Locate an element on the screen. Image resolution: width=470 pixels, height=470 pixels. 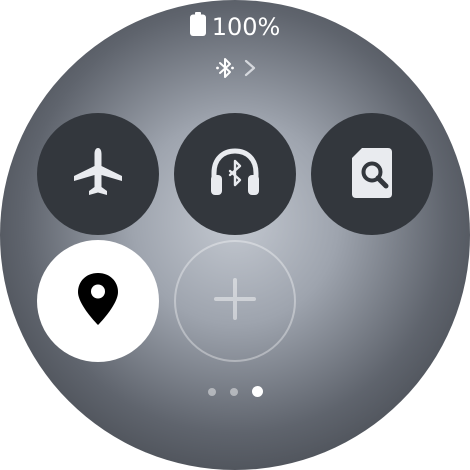
chevron-right-icon is located at coordinates (250, 70).